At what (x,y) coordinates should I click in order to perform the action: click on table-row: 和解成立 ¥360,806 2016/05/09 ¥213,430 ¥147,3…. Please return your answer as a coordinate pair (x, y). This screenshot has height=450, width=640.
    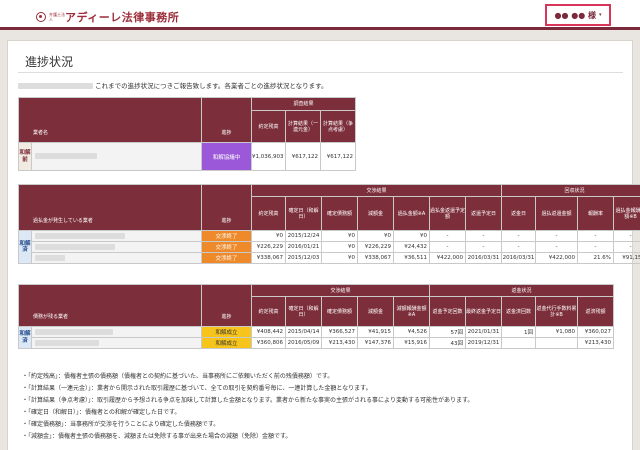
    Looking at the image, I should click on (317, 343).